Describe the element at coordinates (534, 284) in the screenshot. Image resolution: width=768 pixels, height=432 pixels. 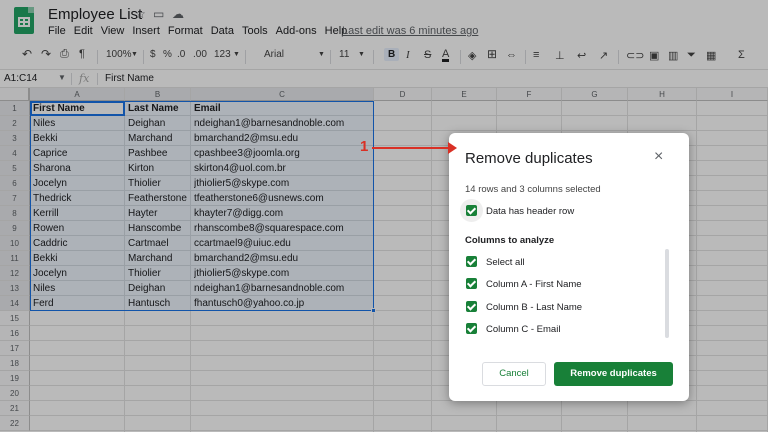
I see `column-a-label: Column A - First Name` at that location.